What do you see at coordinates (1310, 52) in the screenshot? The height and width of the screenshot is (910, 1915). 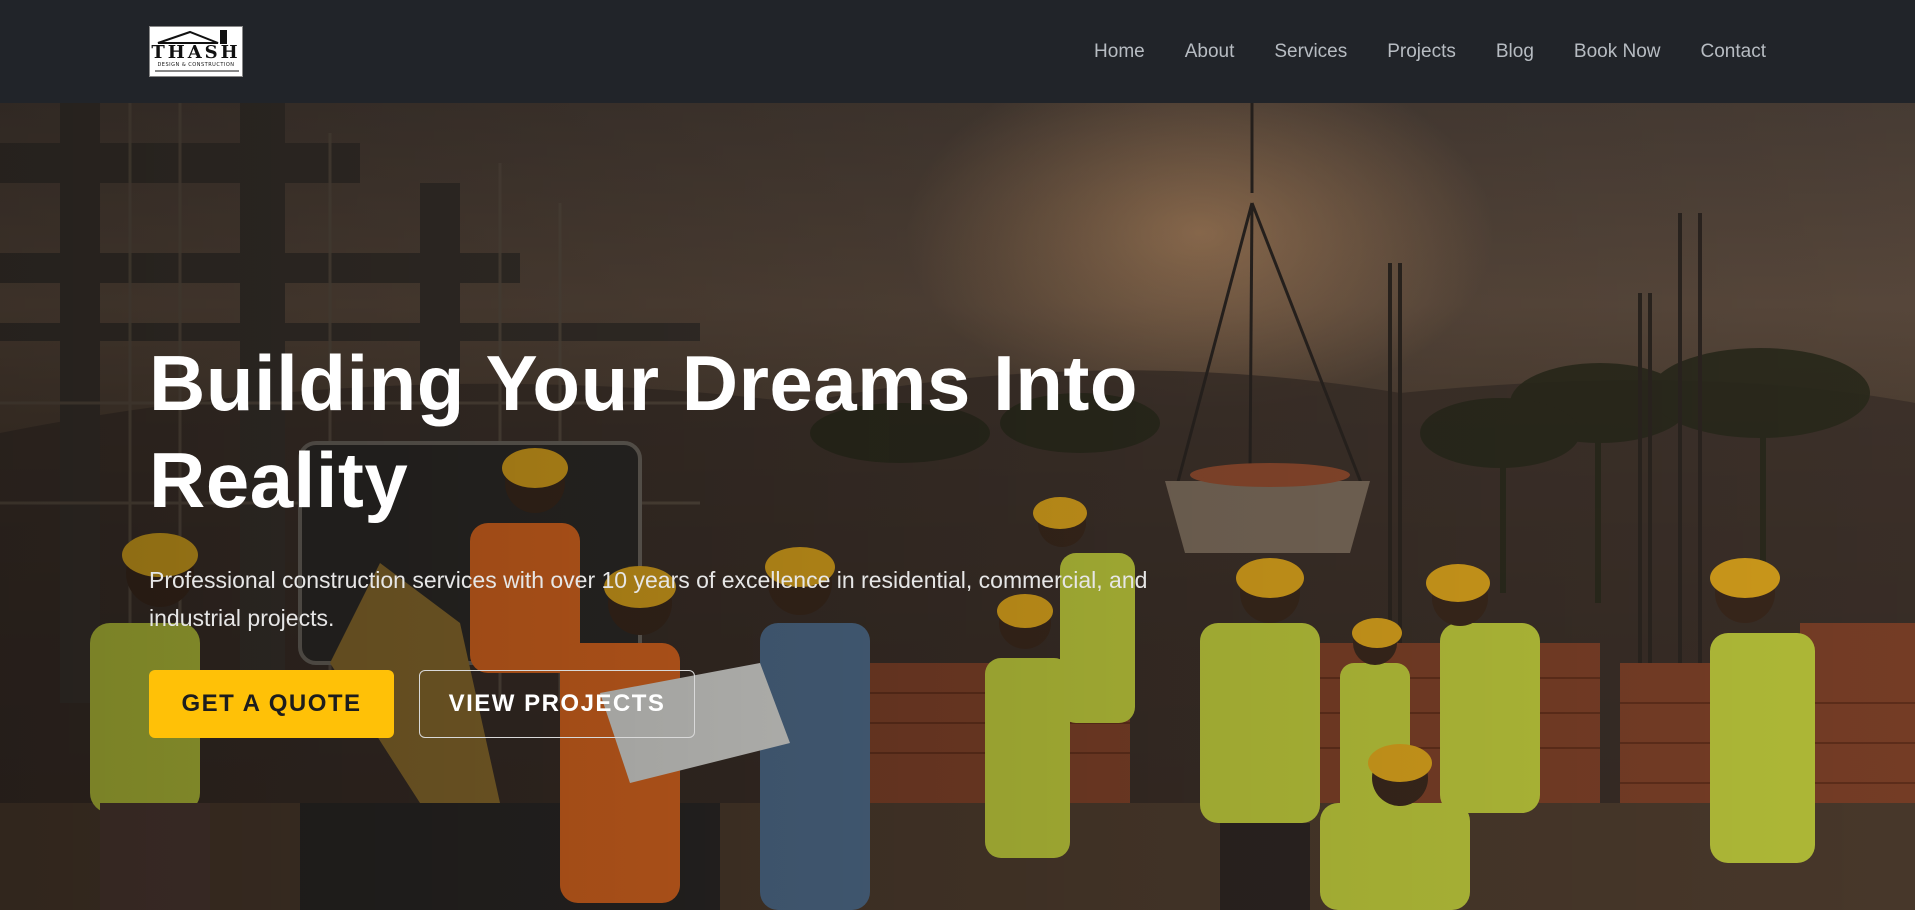 I see `nav-services: Services` at bounding box center [1310, 52].